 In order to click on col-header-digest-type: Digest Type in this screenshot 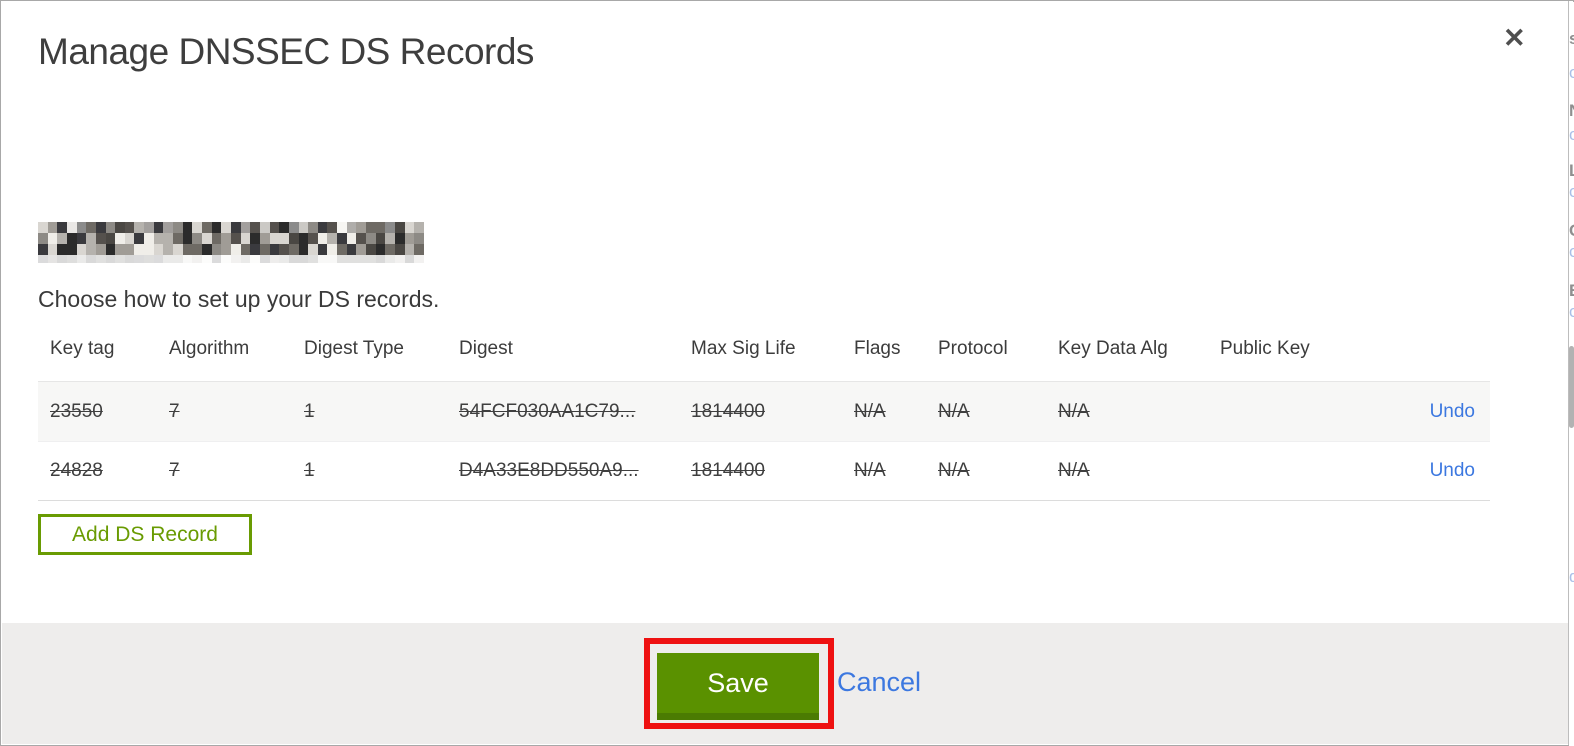, I will do `click(354, 348)`.